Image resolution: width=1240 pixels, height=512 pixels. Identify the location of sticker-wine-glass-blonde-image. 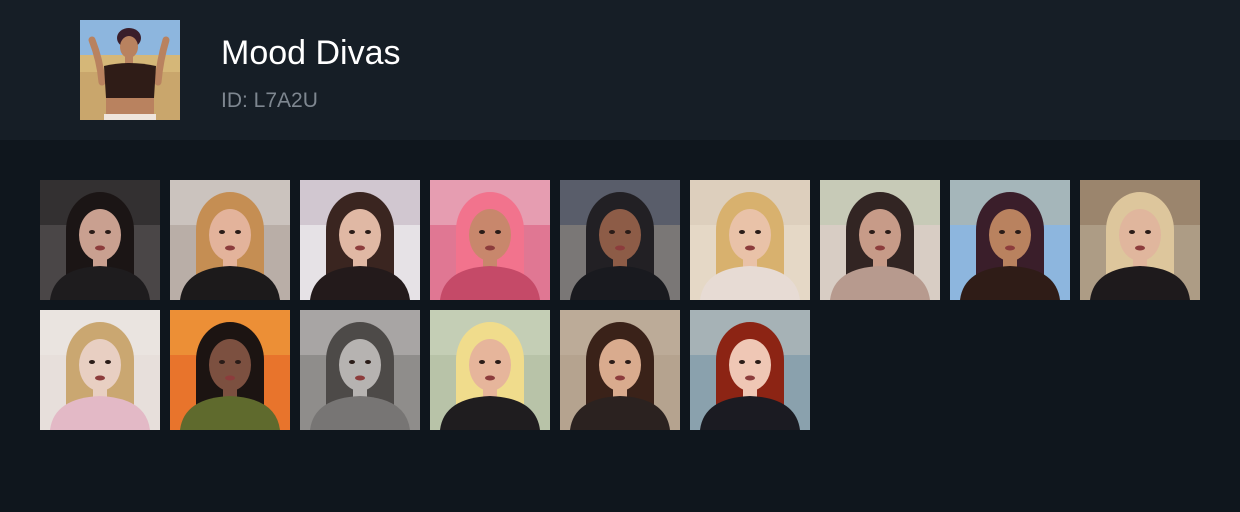
(1140, 240).